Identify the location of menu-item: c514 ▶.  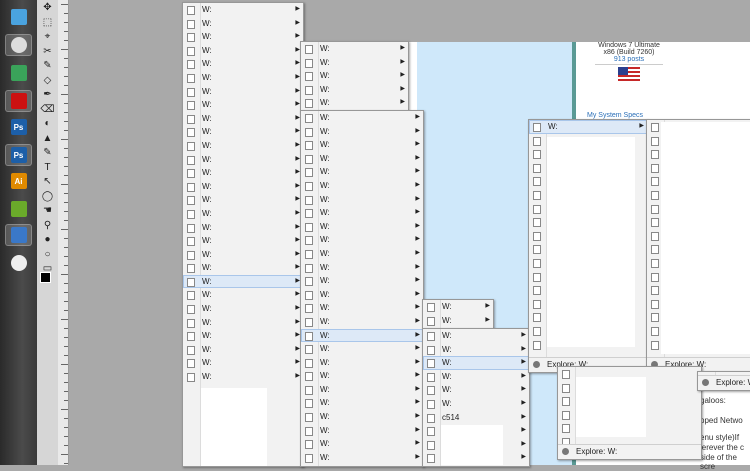
(476, 418).